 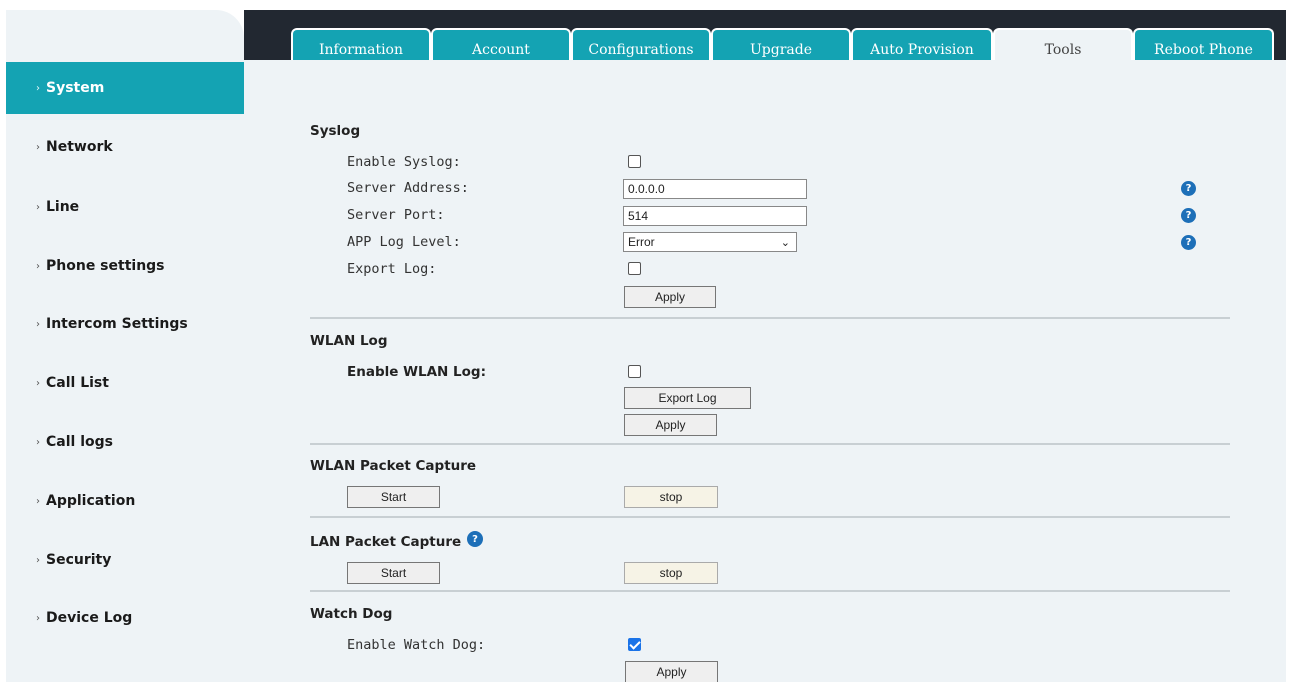 I want to click on enable-watch-dog-label: Enable Watch Dog:, so click(x=416, y=645).